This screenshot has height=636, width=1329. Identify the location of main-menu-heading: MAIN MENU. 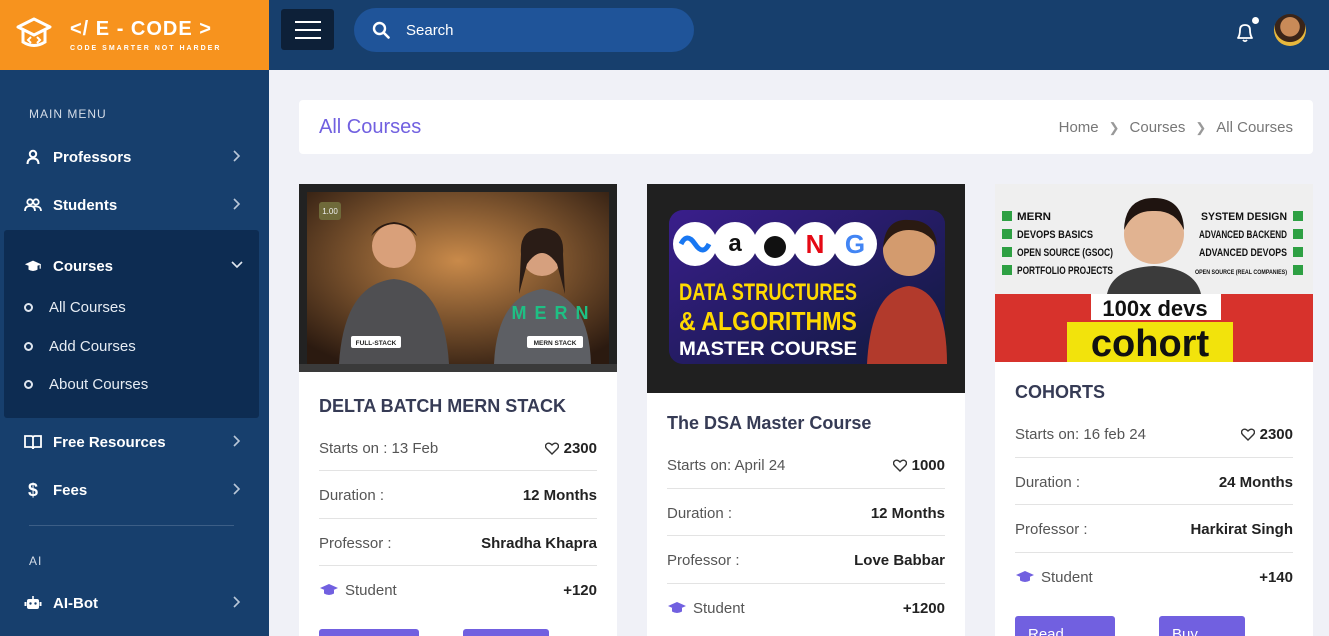
(68, 114).